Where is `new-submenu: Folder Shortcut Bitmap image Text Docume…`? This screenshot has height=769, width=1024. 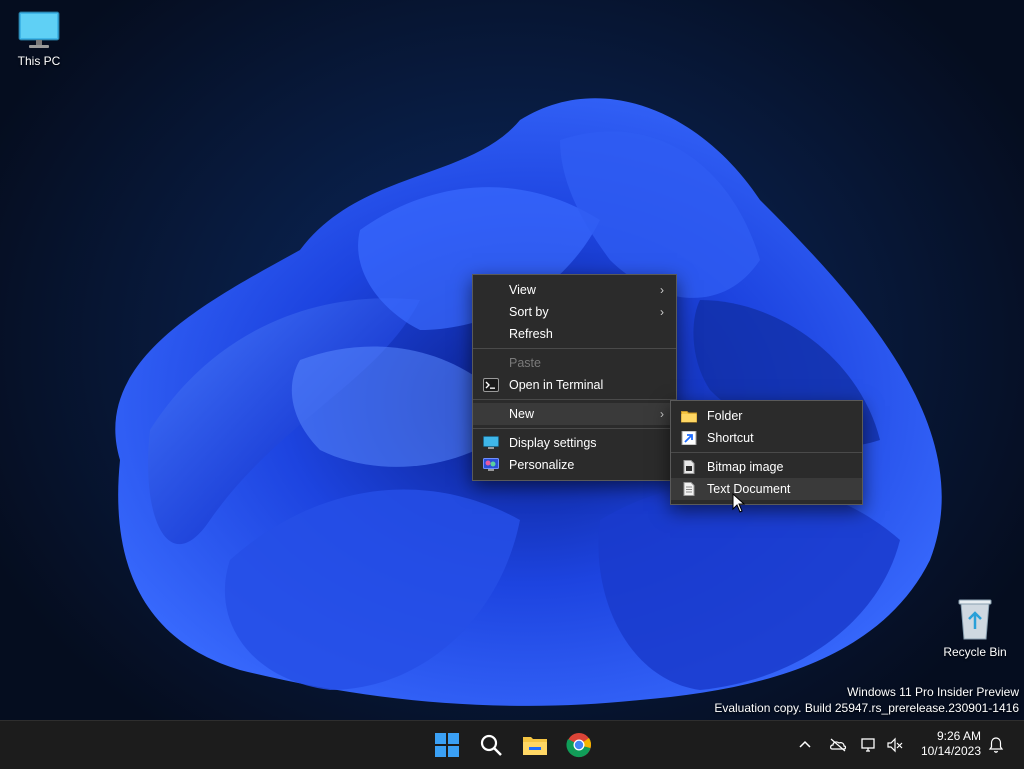
new-submenu: Folder Shortcut Bitmap image Text Docume… is located at coordinates (766, 452).